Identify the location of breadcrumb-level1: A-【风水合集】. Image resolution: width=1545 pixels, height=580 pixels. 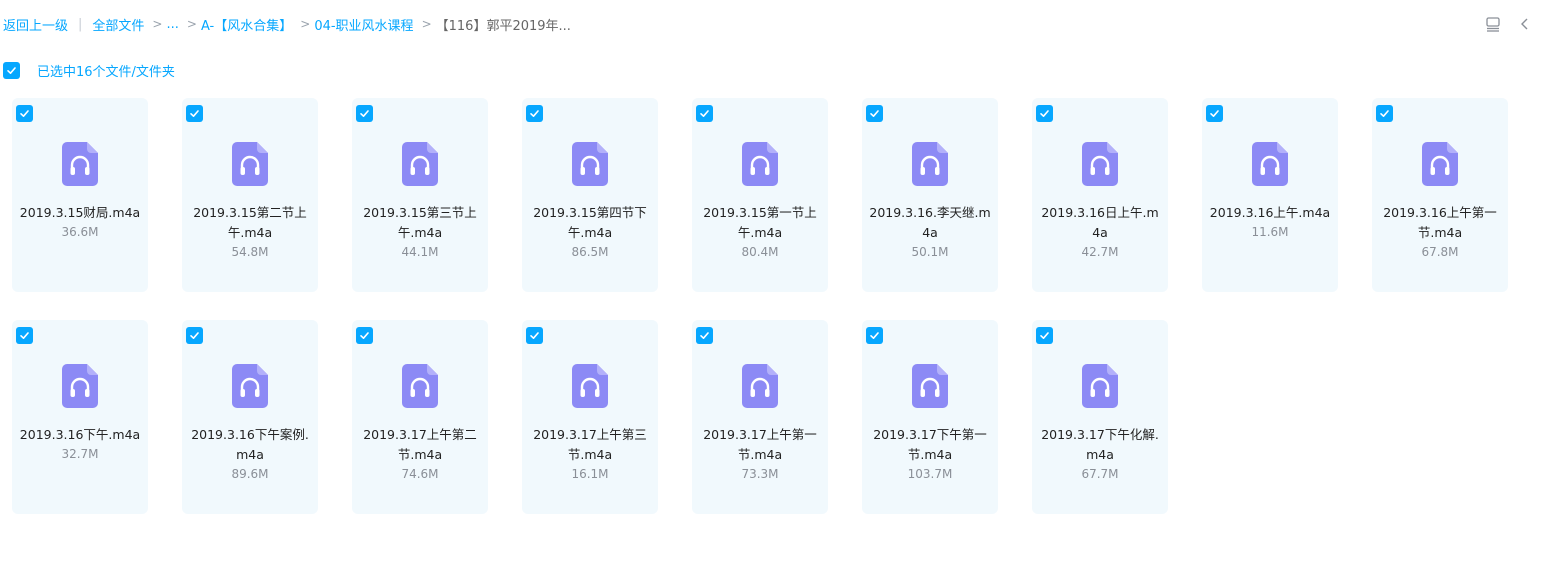
(246, 24).